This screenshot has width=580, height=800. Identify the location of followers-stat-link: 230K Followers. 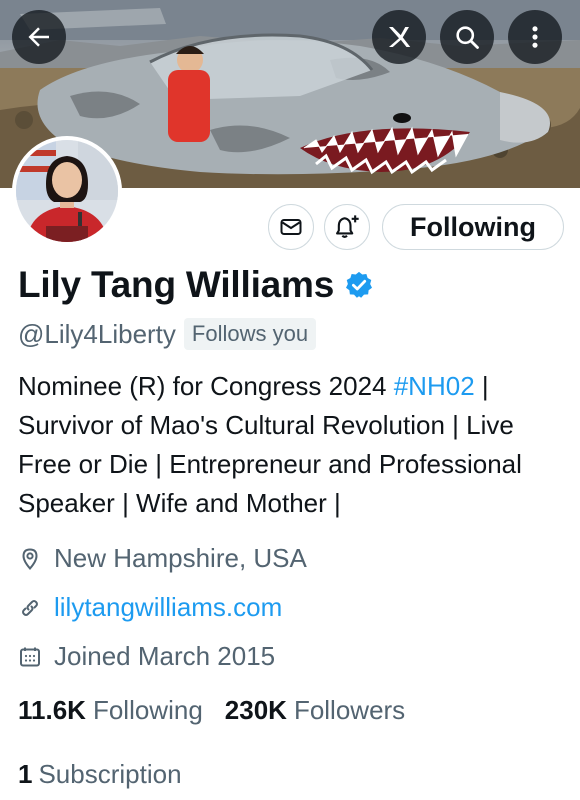
(315, 710).